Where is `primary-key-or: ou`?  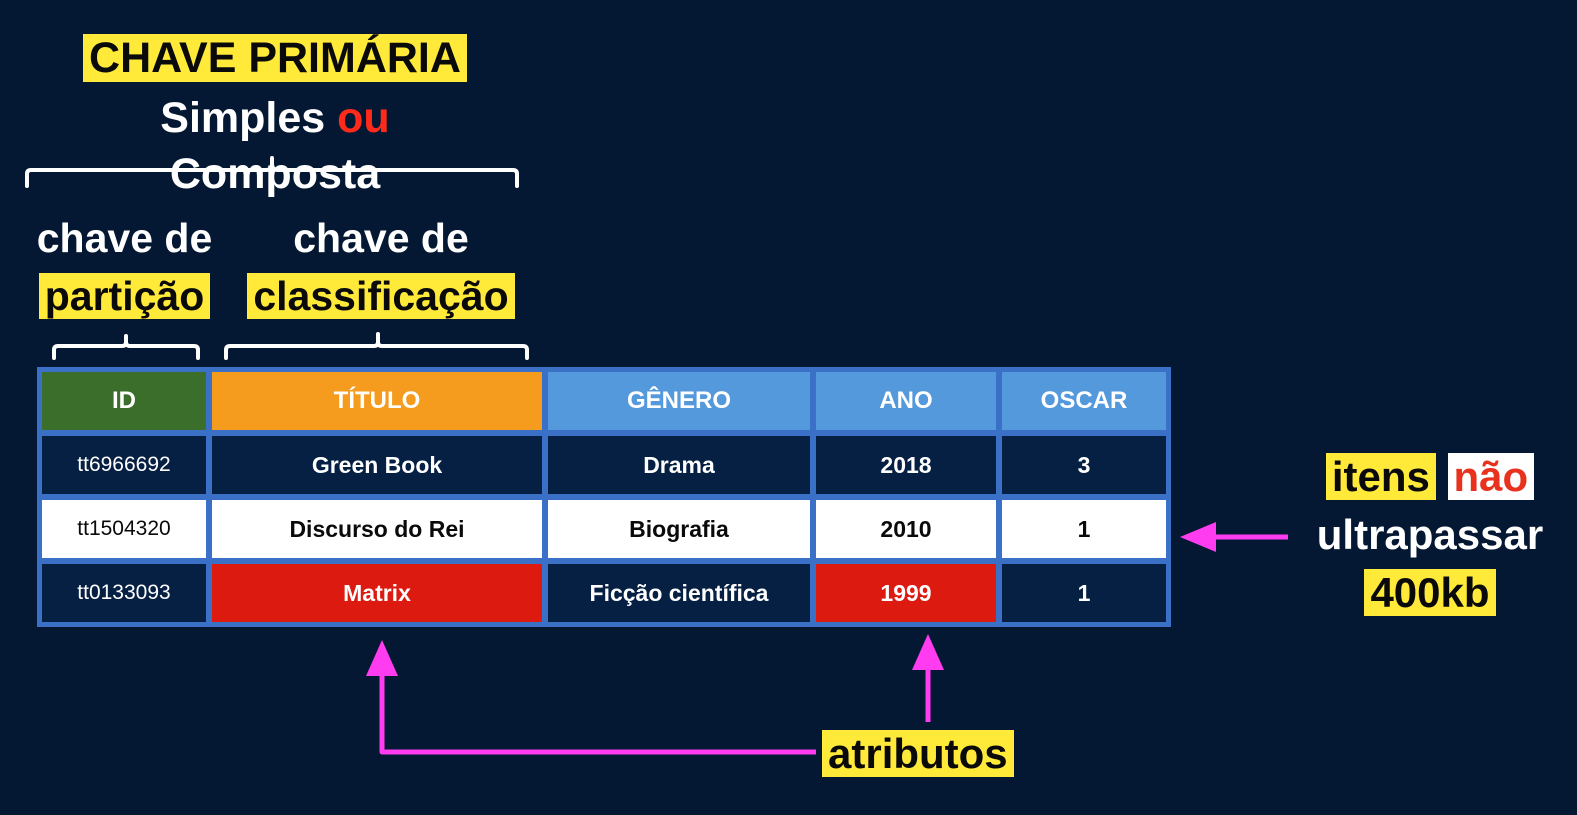
primary-key-or: ou is located at coordinates (363, 118).